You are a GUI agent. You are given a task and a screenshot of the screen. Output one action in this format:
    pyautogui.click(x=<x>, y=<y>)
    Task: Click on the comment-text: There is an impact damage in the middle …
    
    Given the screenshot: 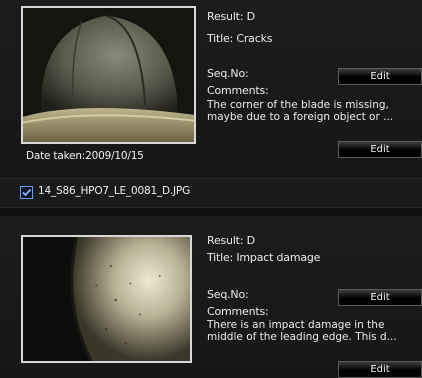 What is the action you would take?
    pyautogui.click(x=302, y=331)
    